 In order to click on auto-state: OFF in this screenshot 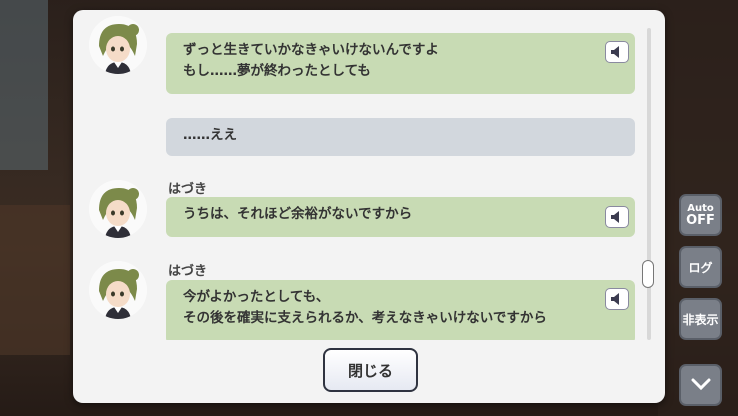, I will do `click(700, 220)`.